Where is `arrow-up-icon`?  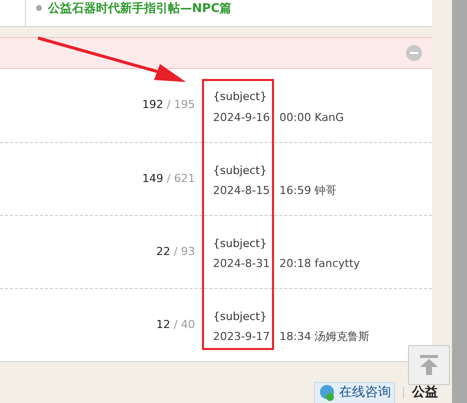
arrow-up-icon is located at coordinates (429, 365).